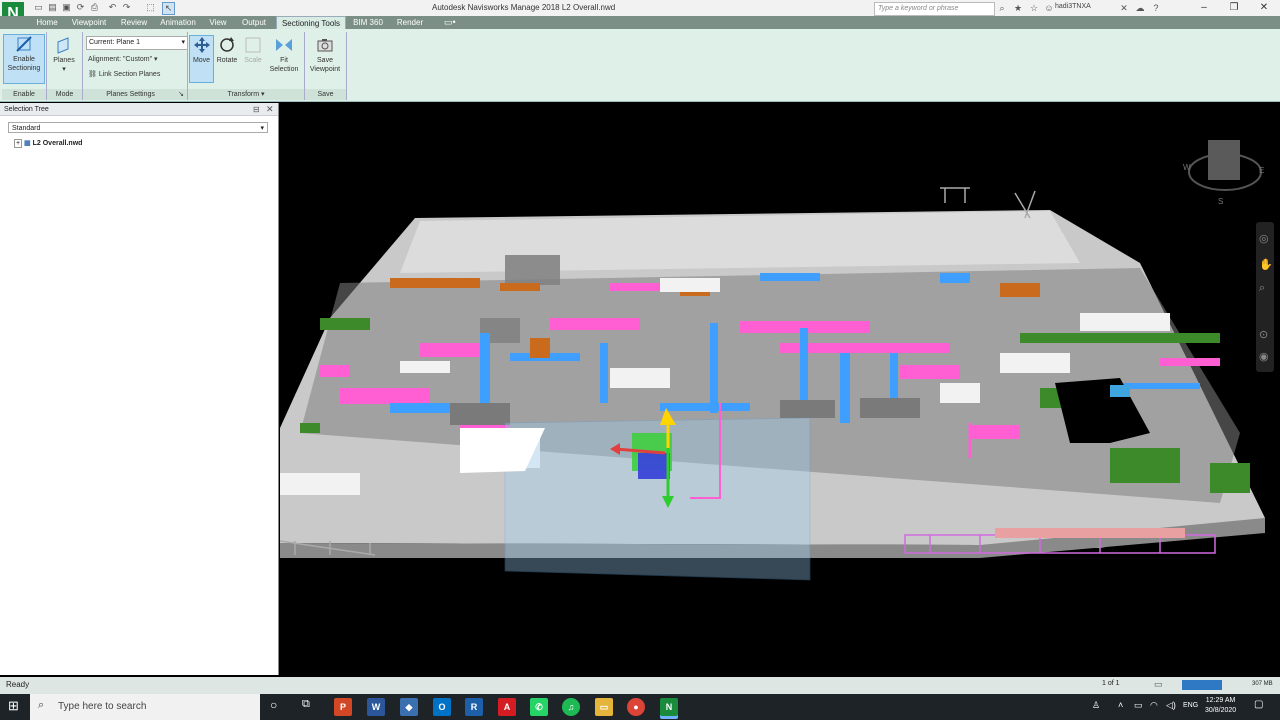 This screenshot has height=720, width=1280. What do you see at coordinates (52, 7) in the screenshot?
I see `open-icon: ▤` at bounding box center [52, 7].